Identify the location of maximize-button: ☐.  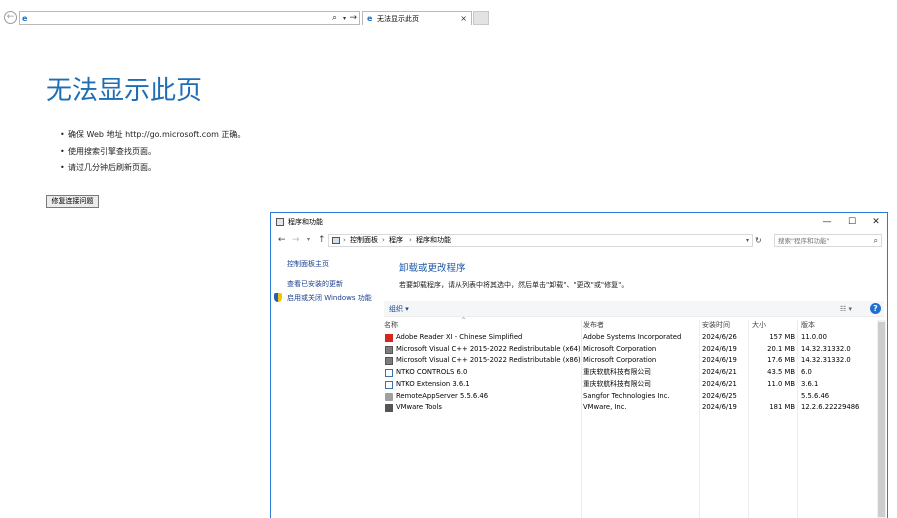
(852, 222).